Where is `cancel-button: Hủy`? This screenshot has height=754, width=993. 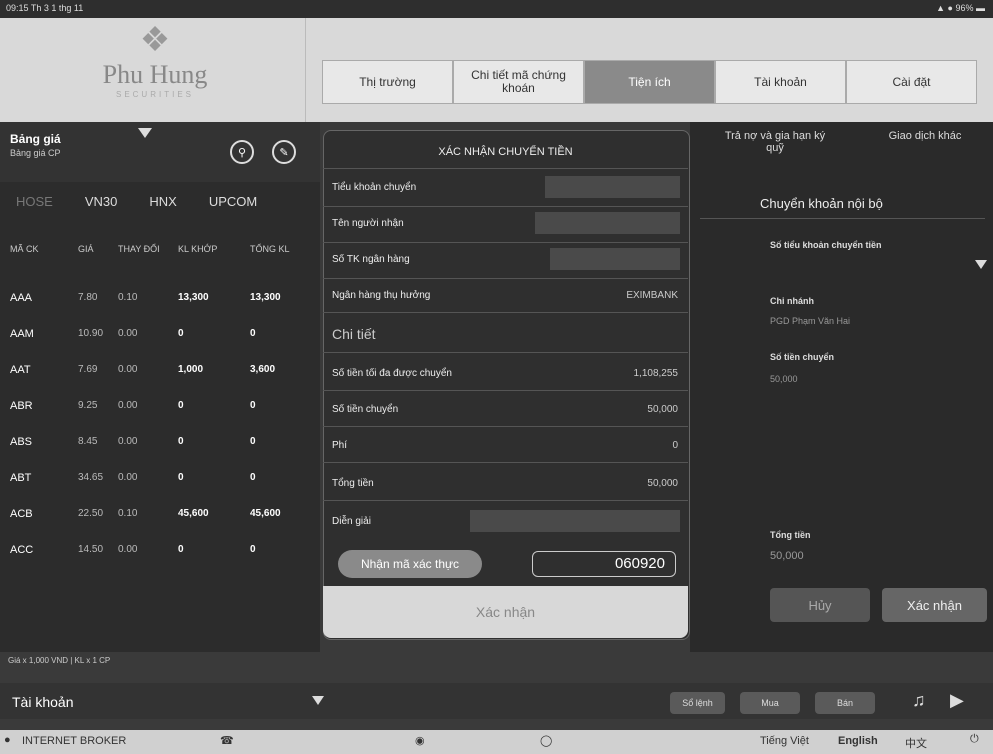 cancel-button: Hủy is located at coordinates (820, 605).